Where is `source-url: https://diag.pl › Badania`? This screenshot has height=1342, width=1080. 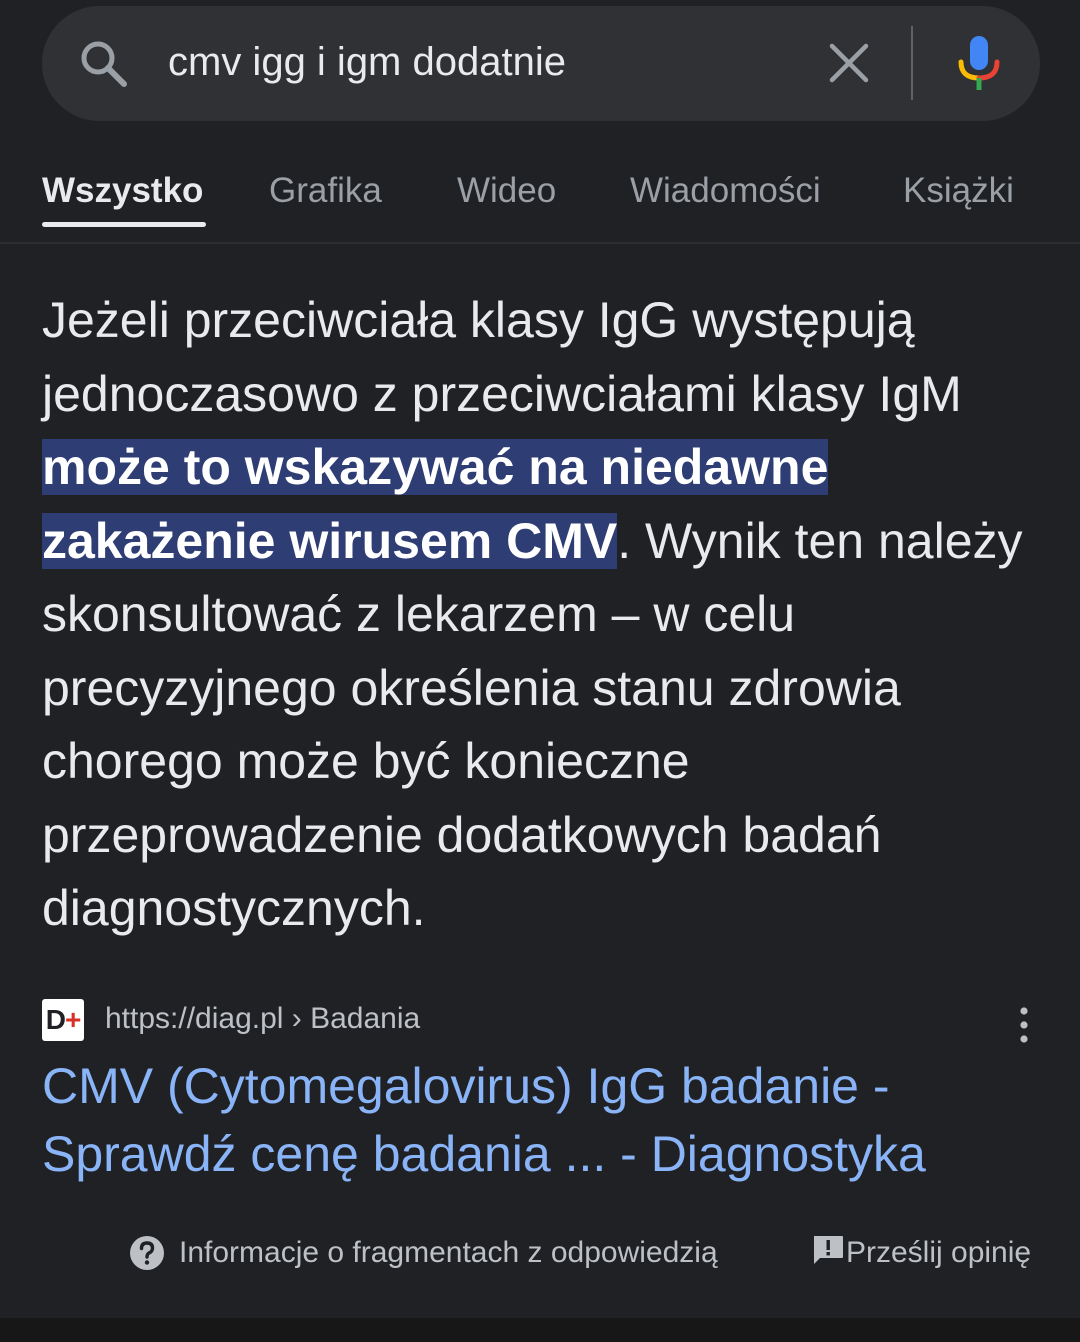 source-url: https://diag.pl › Badania is located at coordinates (262, 1019).